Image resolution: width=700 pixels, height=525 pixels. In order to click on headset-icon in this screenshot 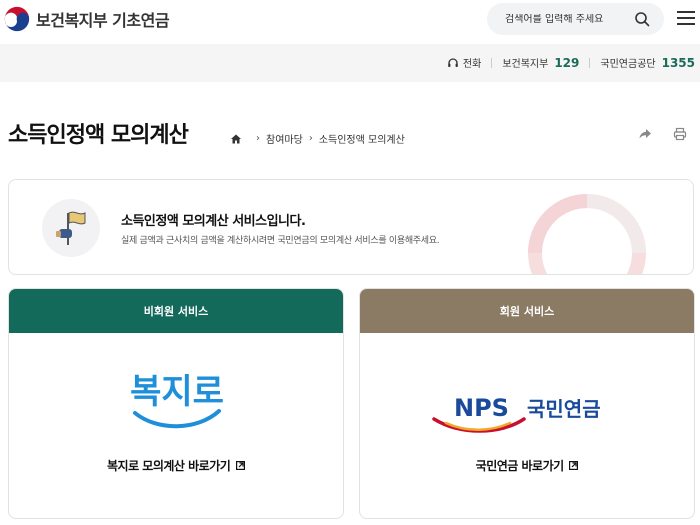, I will do `click(453, 62)`.